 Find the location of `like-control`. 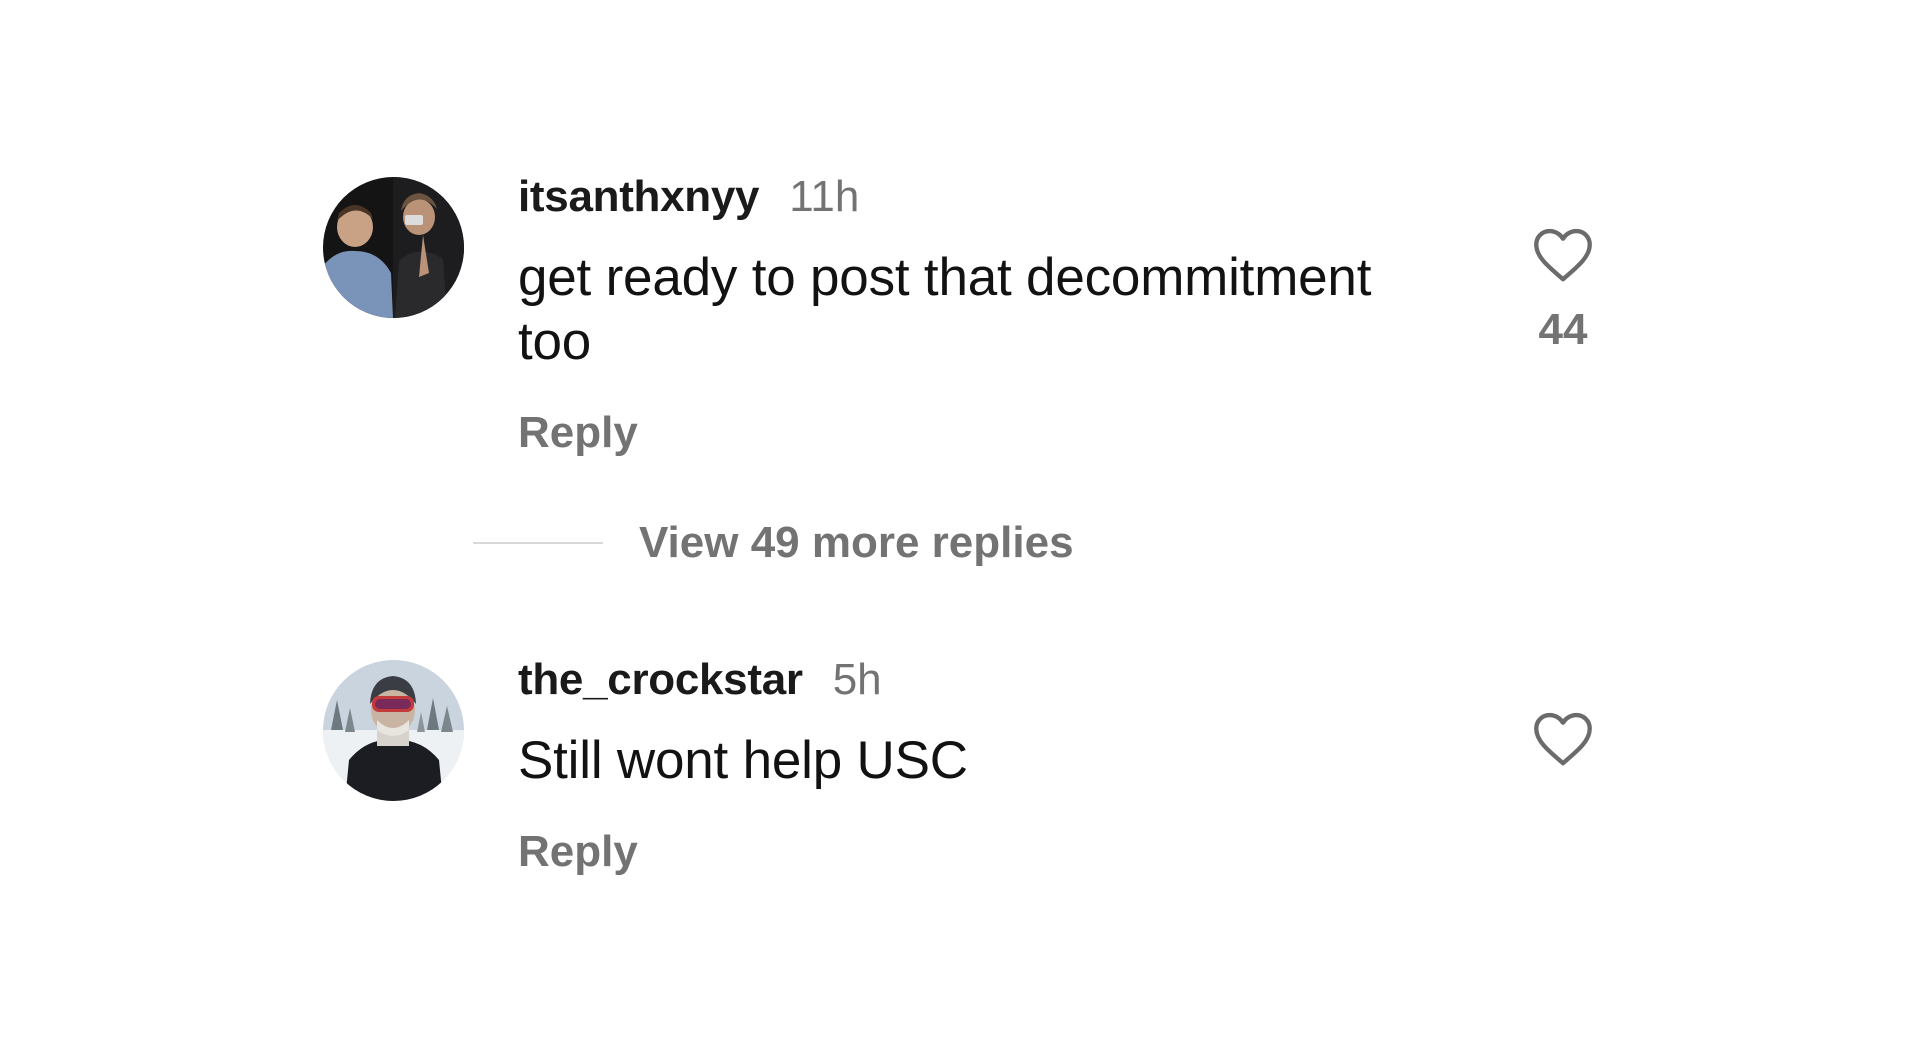

like-control is located at coordinates (1563, 739).